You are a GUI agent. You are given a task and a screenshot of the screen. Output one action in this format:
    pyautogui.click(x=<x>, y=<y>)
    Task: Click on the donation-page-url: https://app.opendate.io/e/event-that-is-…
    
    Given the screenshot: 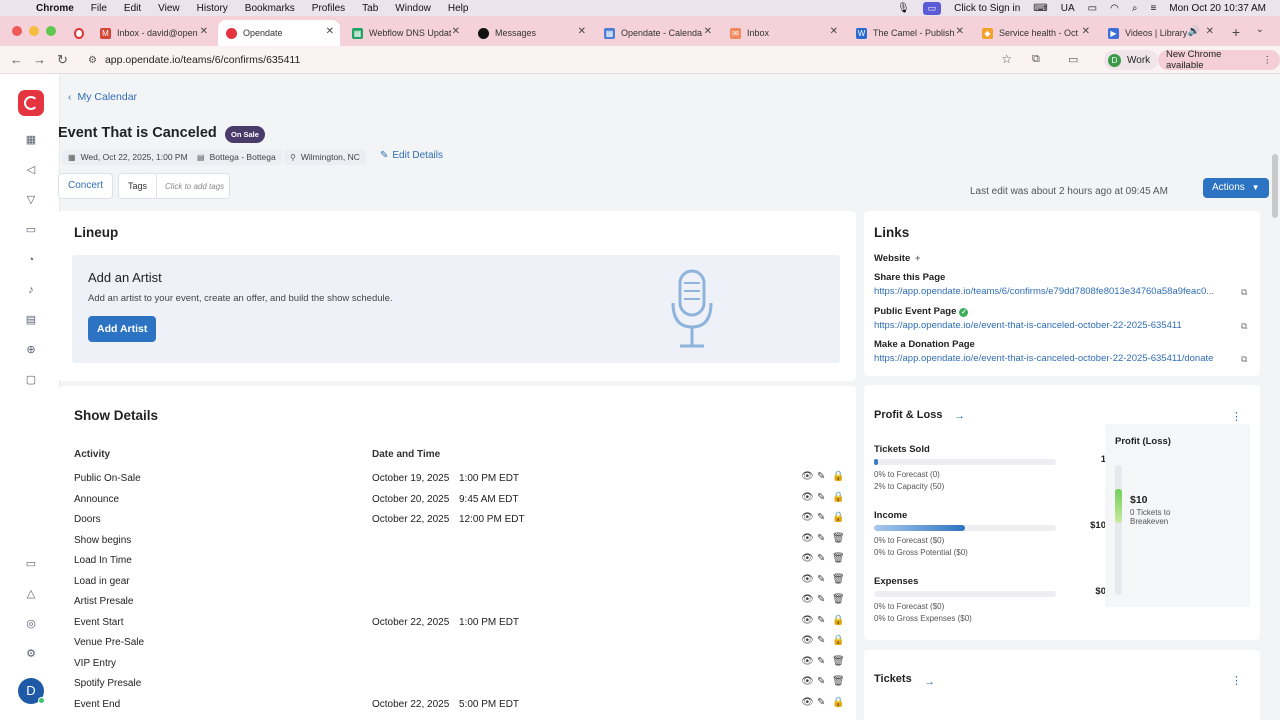 What is the action you would take?
    pyautogui.click(x=1052, y=358)
    